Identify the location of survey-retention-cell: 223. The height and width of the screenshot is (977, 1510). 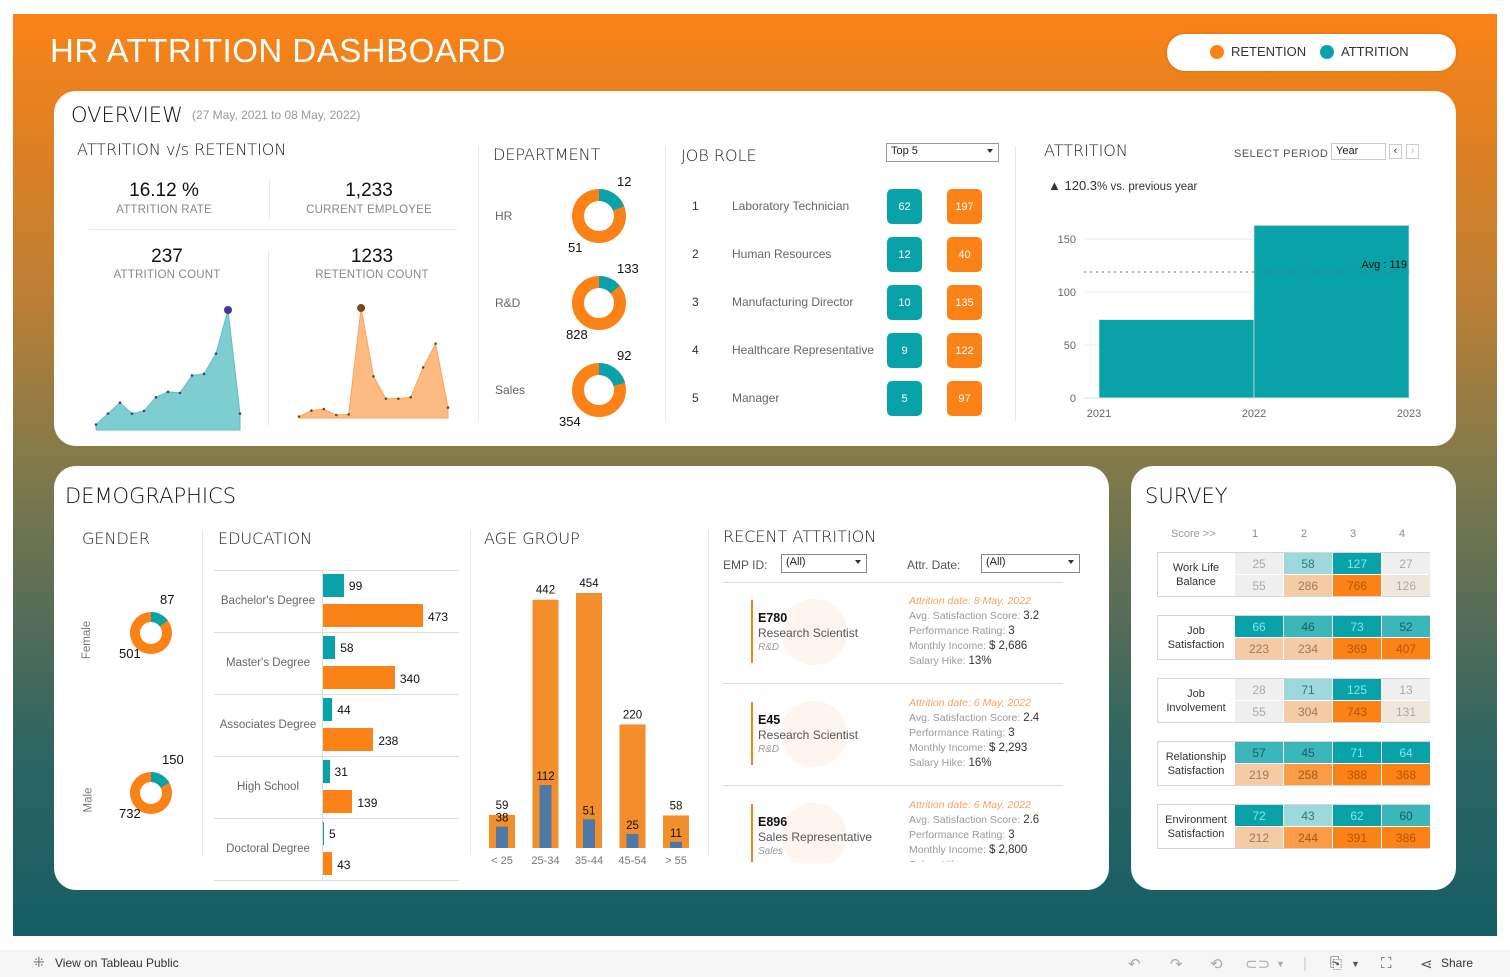
(1259, 648).